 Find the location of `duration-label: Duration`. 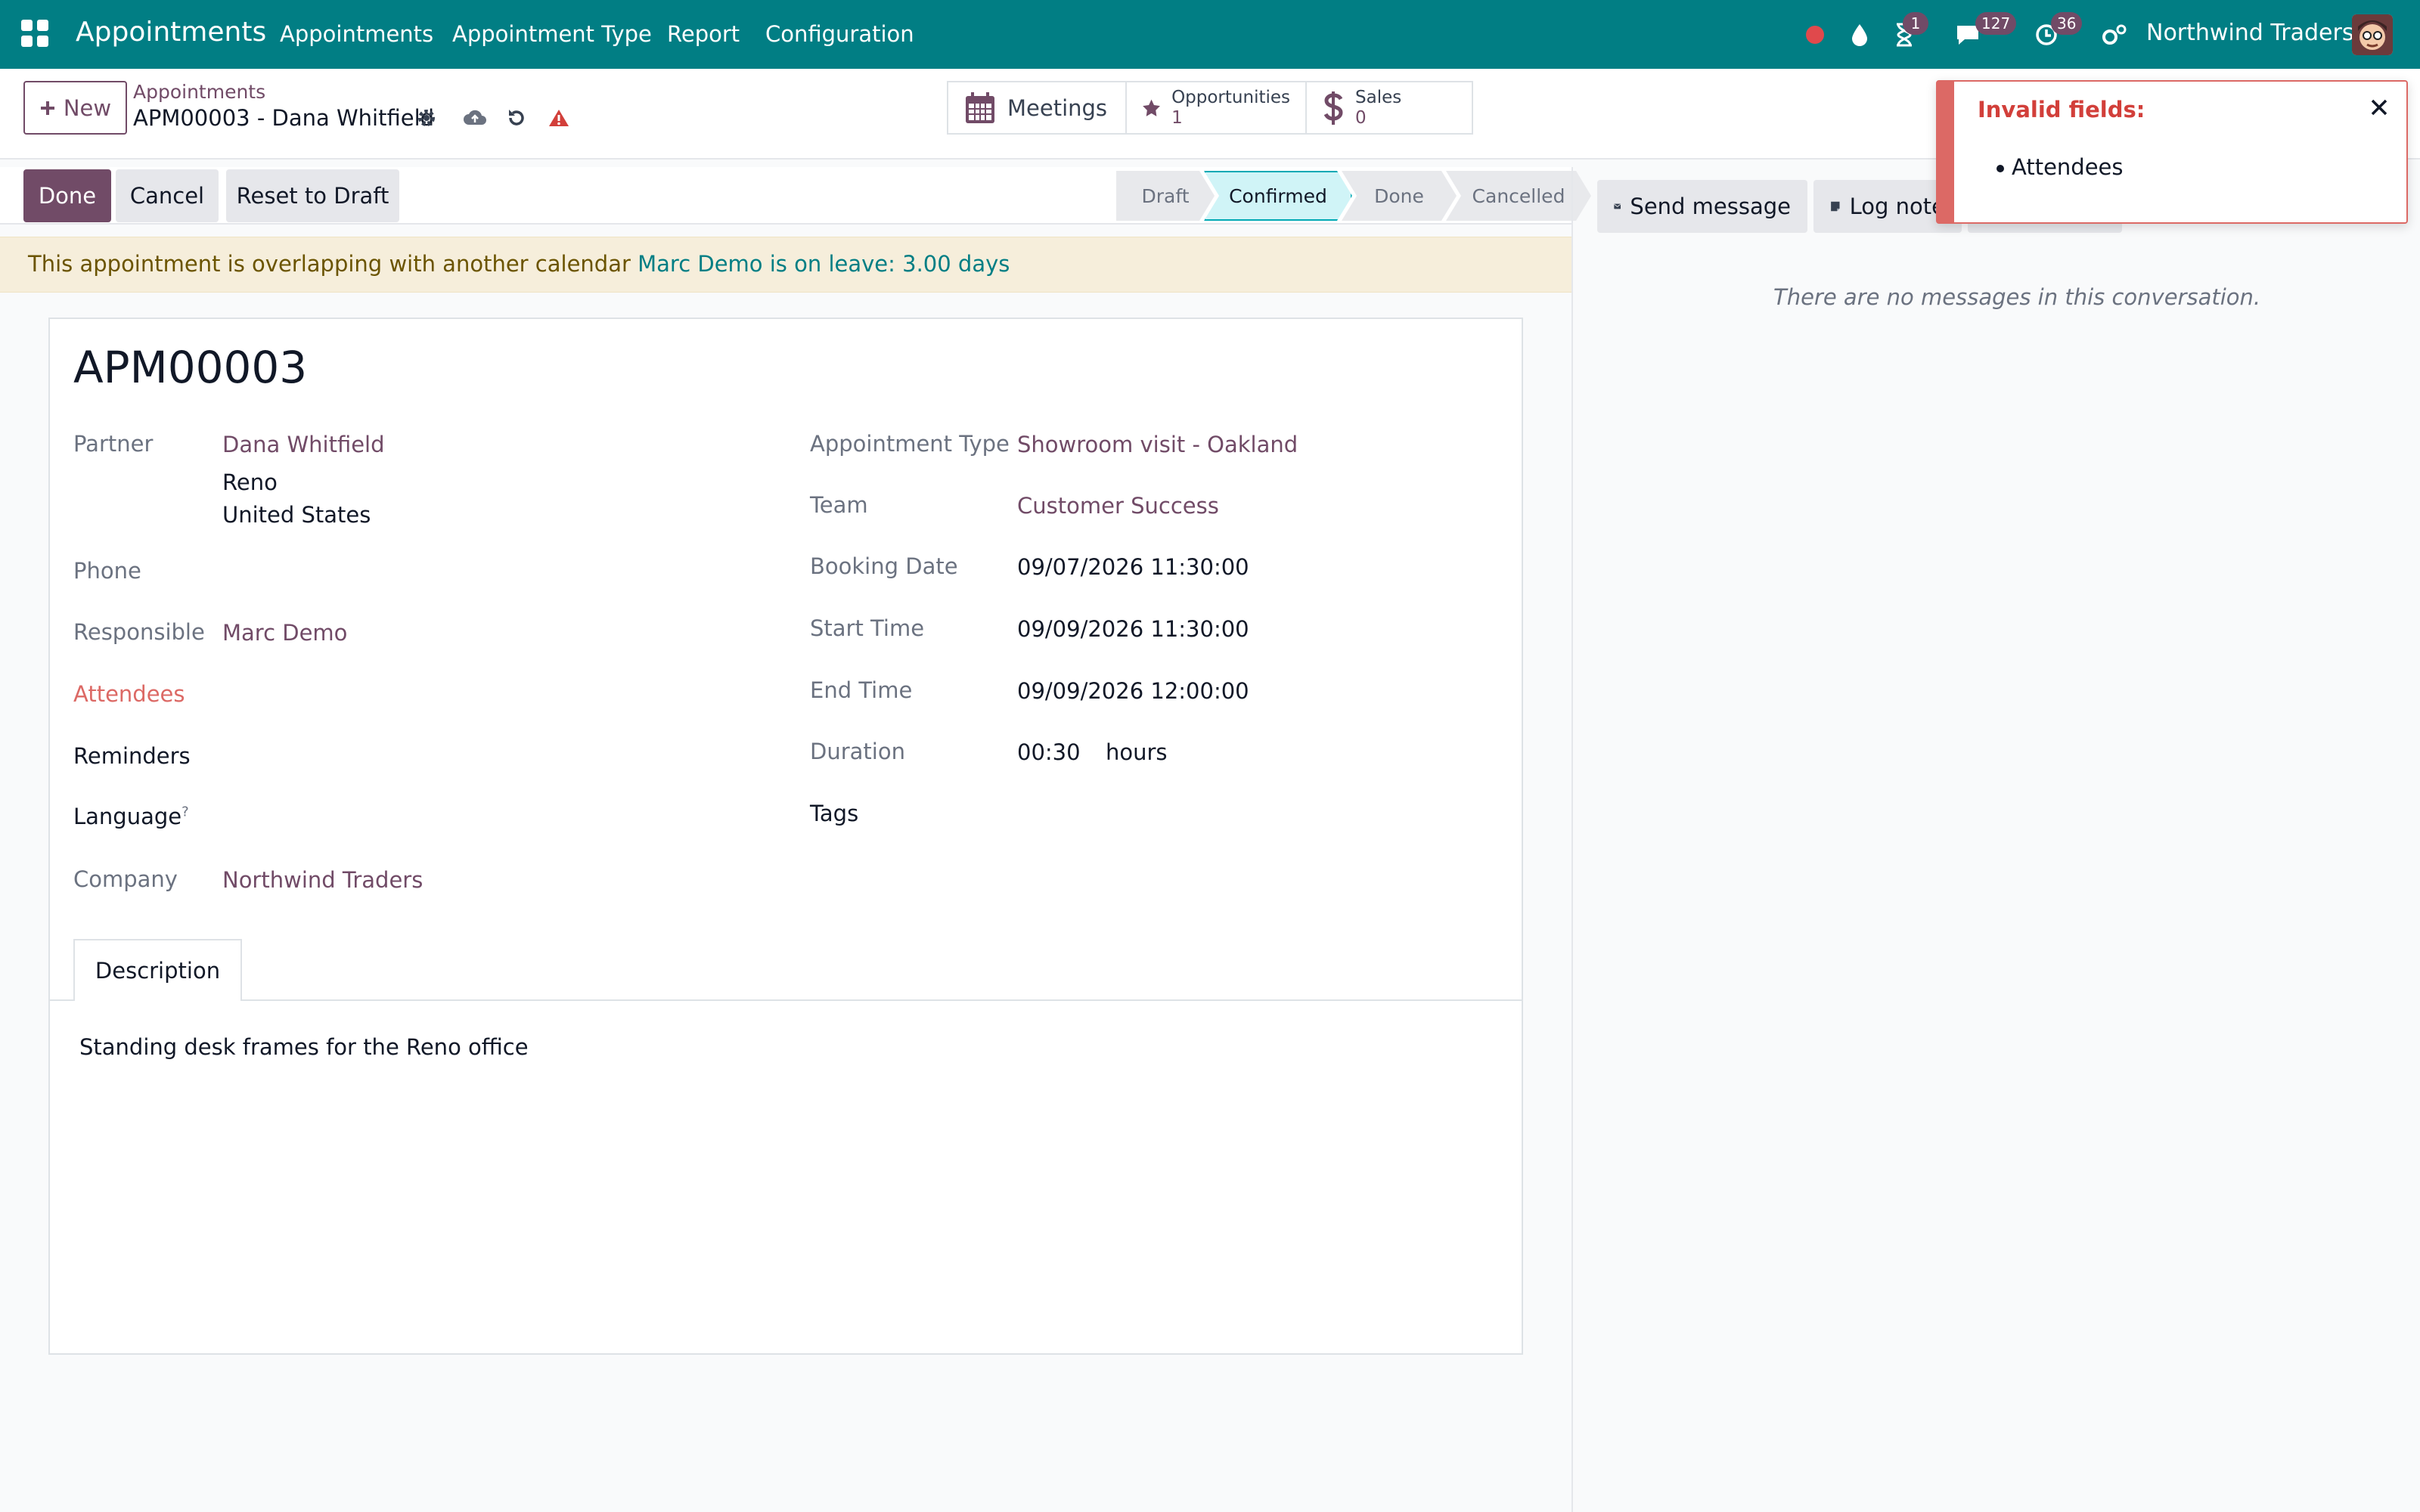

duration-label: Duration is located at coordinates (857, 751).